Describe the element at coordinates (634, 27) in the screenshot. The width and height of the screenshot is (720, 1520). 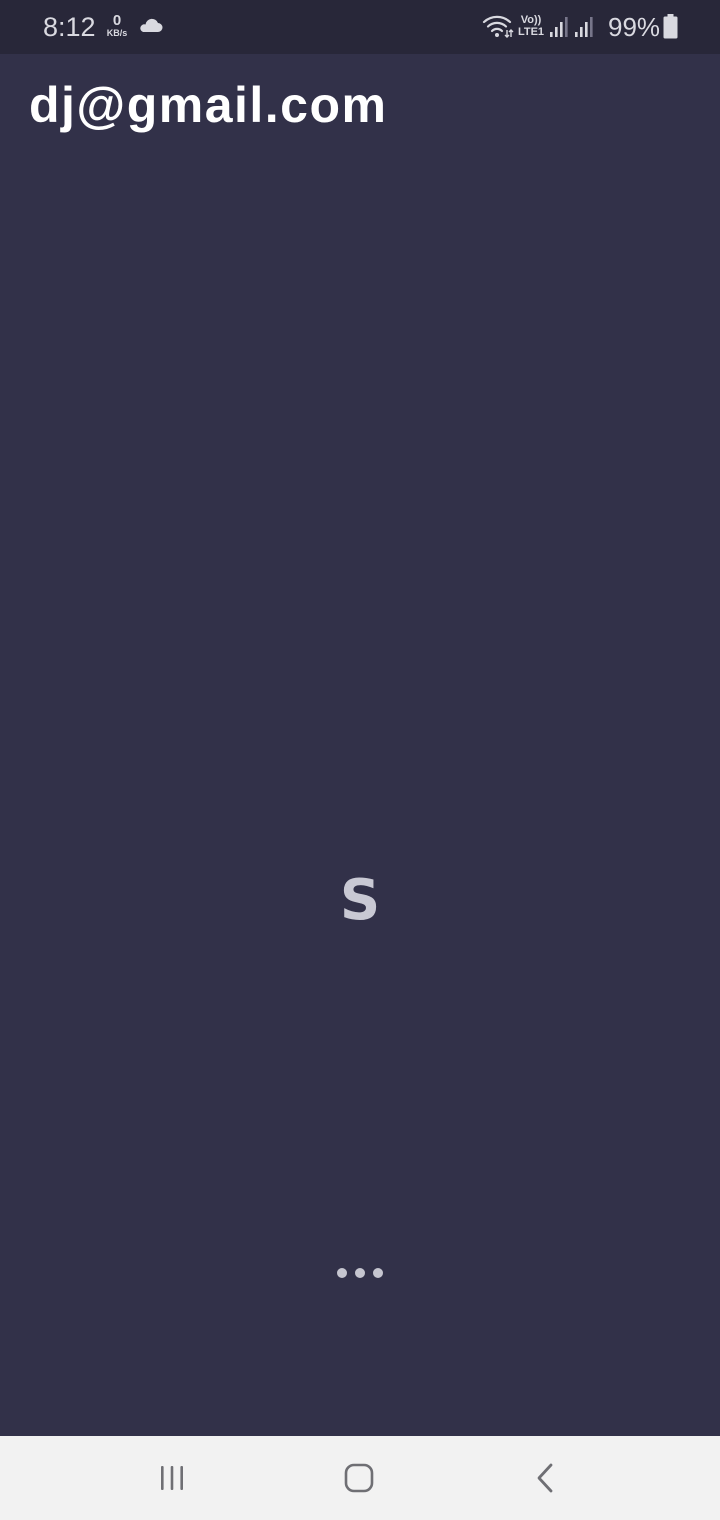
I see `battery-percent: 99%` at that location.